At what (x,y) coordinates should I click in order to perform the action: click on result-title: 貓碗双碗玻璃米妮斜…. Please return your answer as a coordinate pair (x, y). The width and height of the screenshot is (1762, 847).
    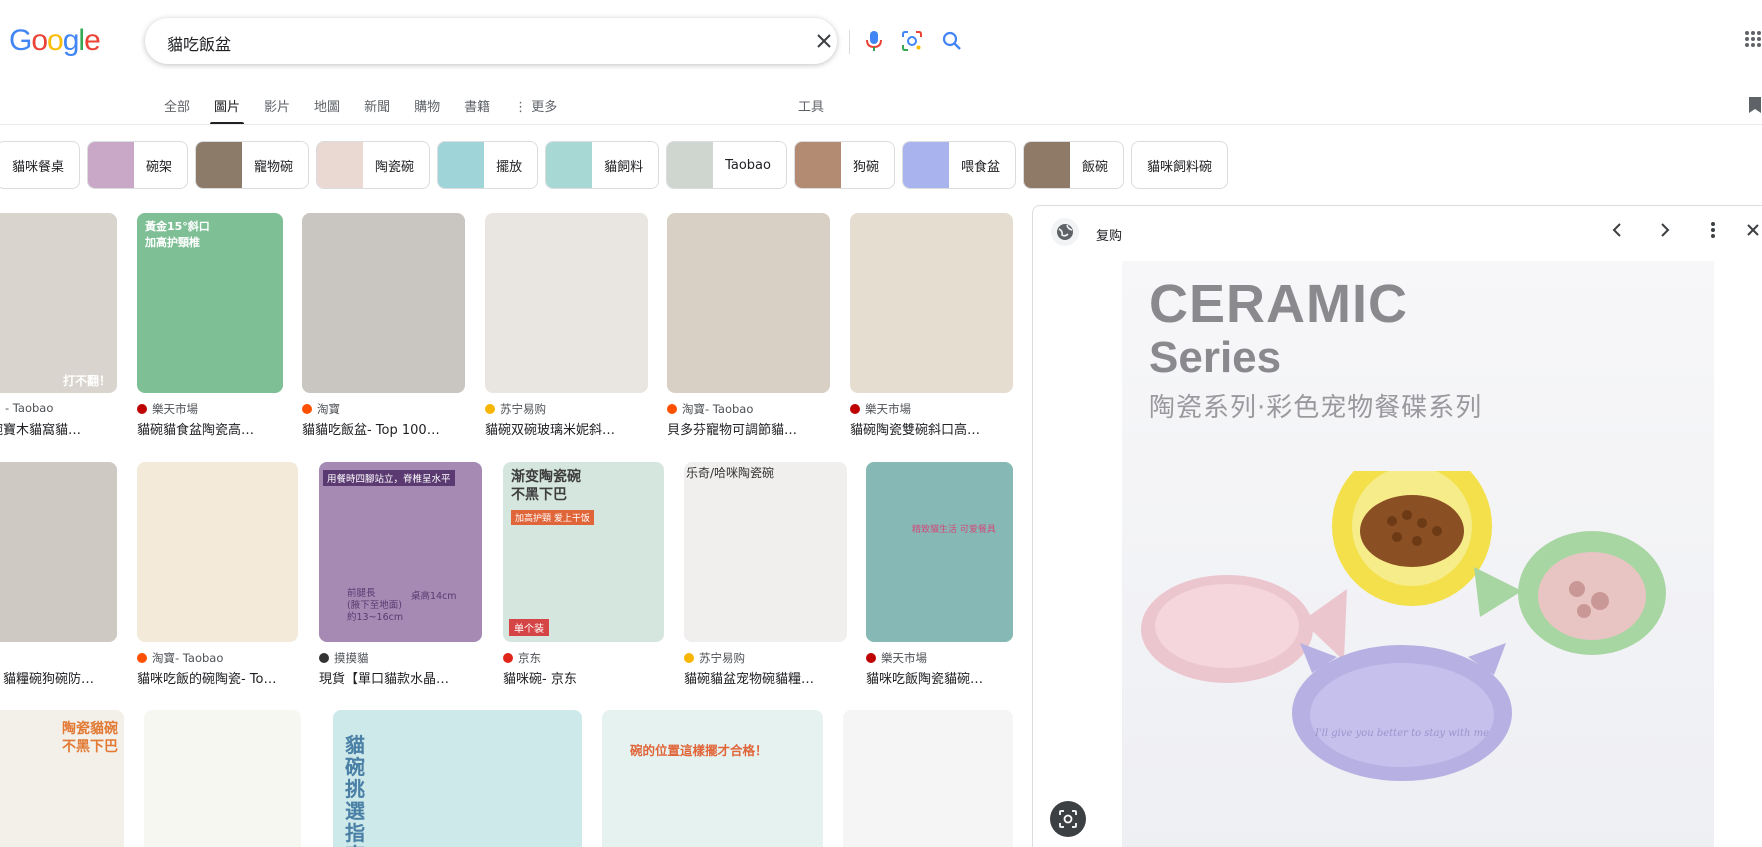
    Looking at the image, I should click on (571, 428).